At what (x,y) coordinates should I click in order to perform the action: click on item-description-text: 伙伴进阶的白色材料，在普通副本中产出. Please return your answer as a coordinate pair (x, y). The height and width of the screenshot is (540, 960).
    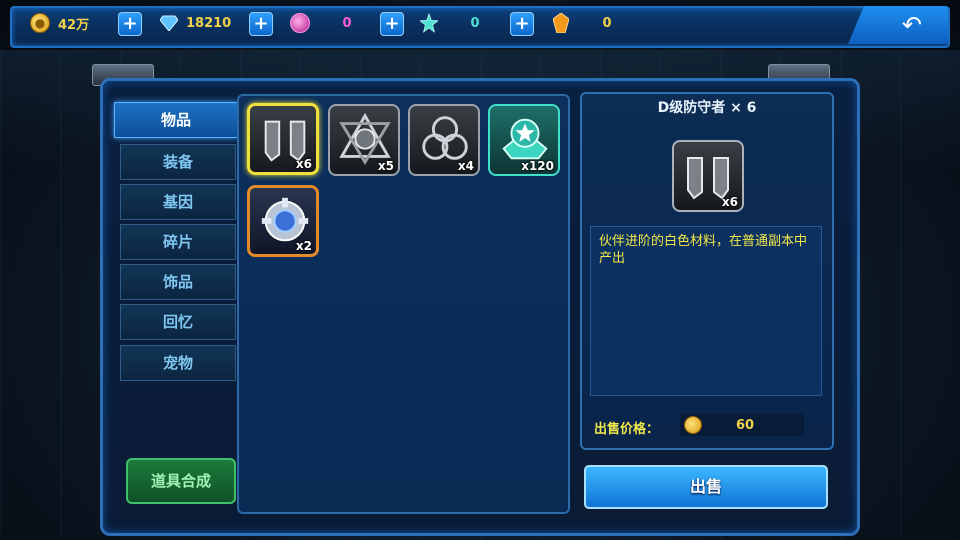
    Looking at the image, I should click on (703, 250).